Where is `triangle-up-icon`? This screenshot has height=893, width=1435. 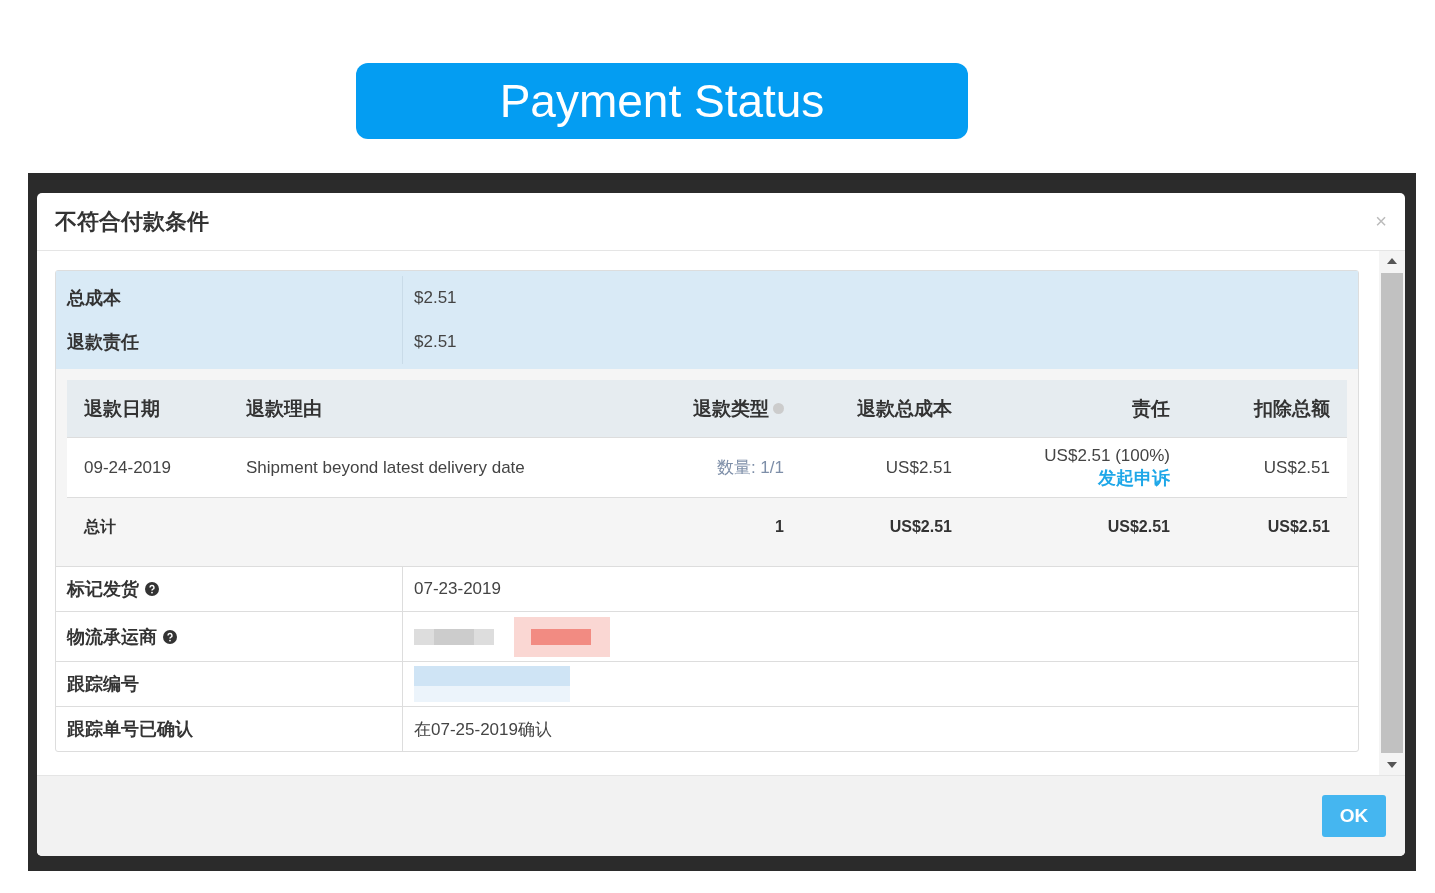
triangle-up-icon is located at coordinates (1392, 261).